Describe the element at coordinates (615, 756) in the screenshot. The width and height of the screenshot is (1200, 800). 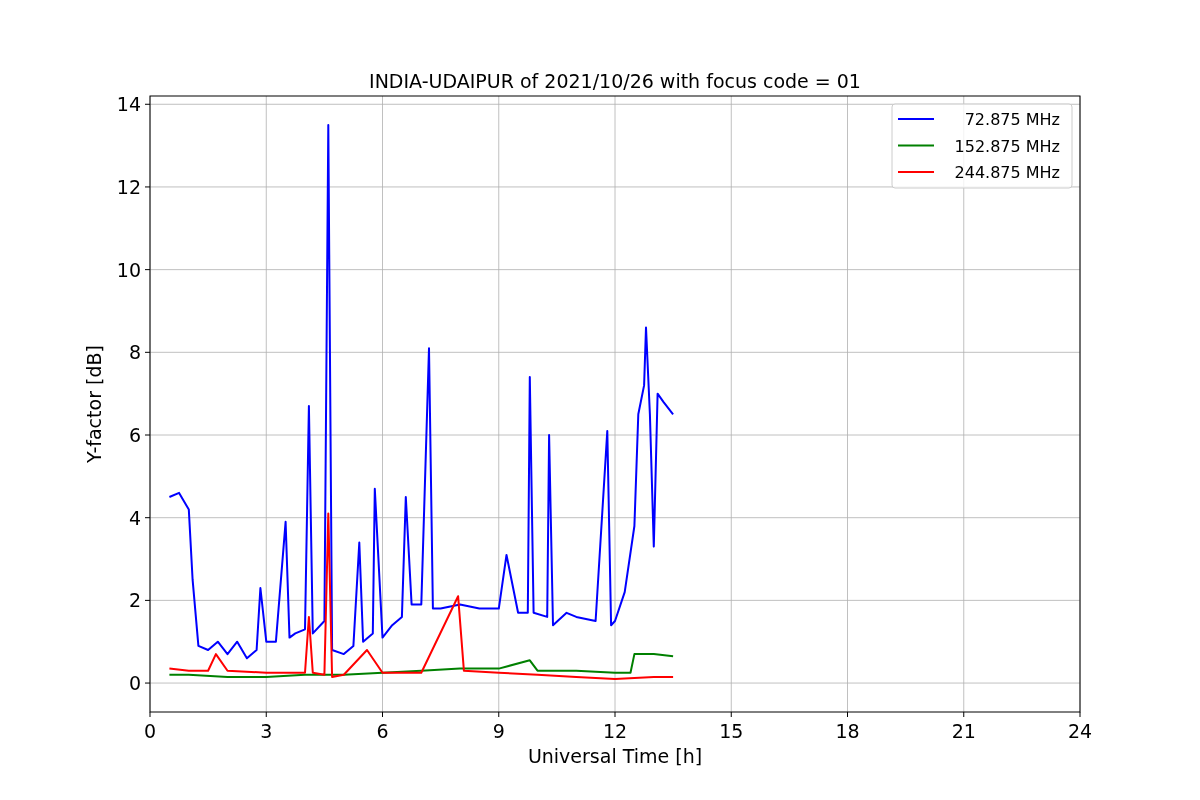
I see `x-axis-label: Universal Time [h]` at that location.